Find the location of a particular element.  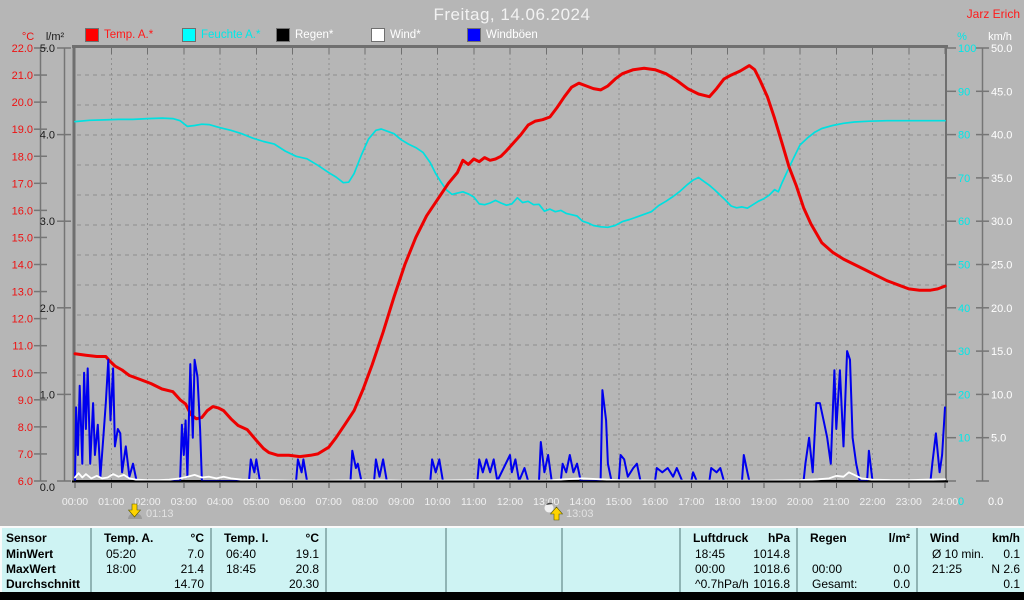

humidity-tick-label: 0 is located at coordinates (961, 502).